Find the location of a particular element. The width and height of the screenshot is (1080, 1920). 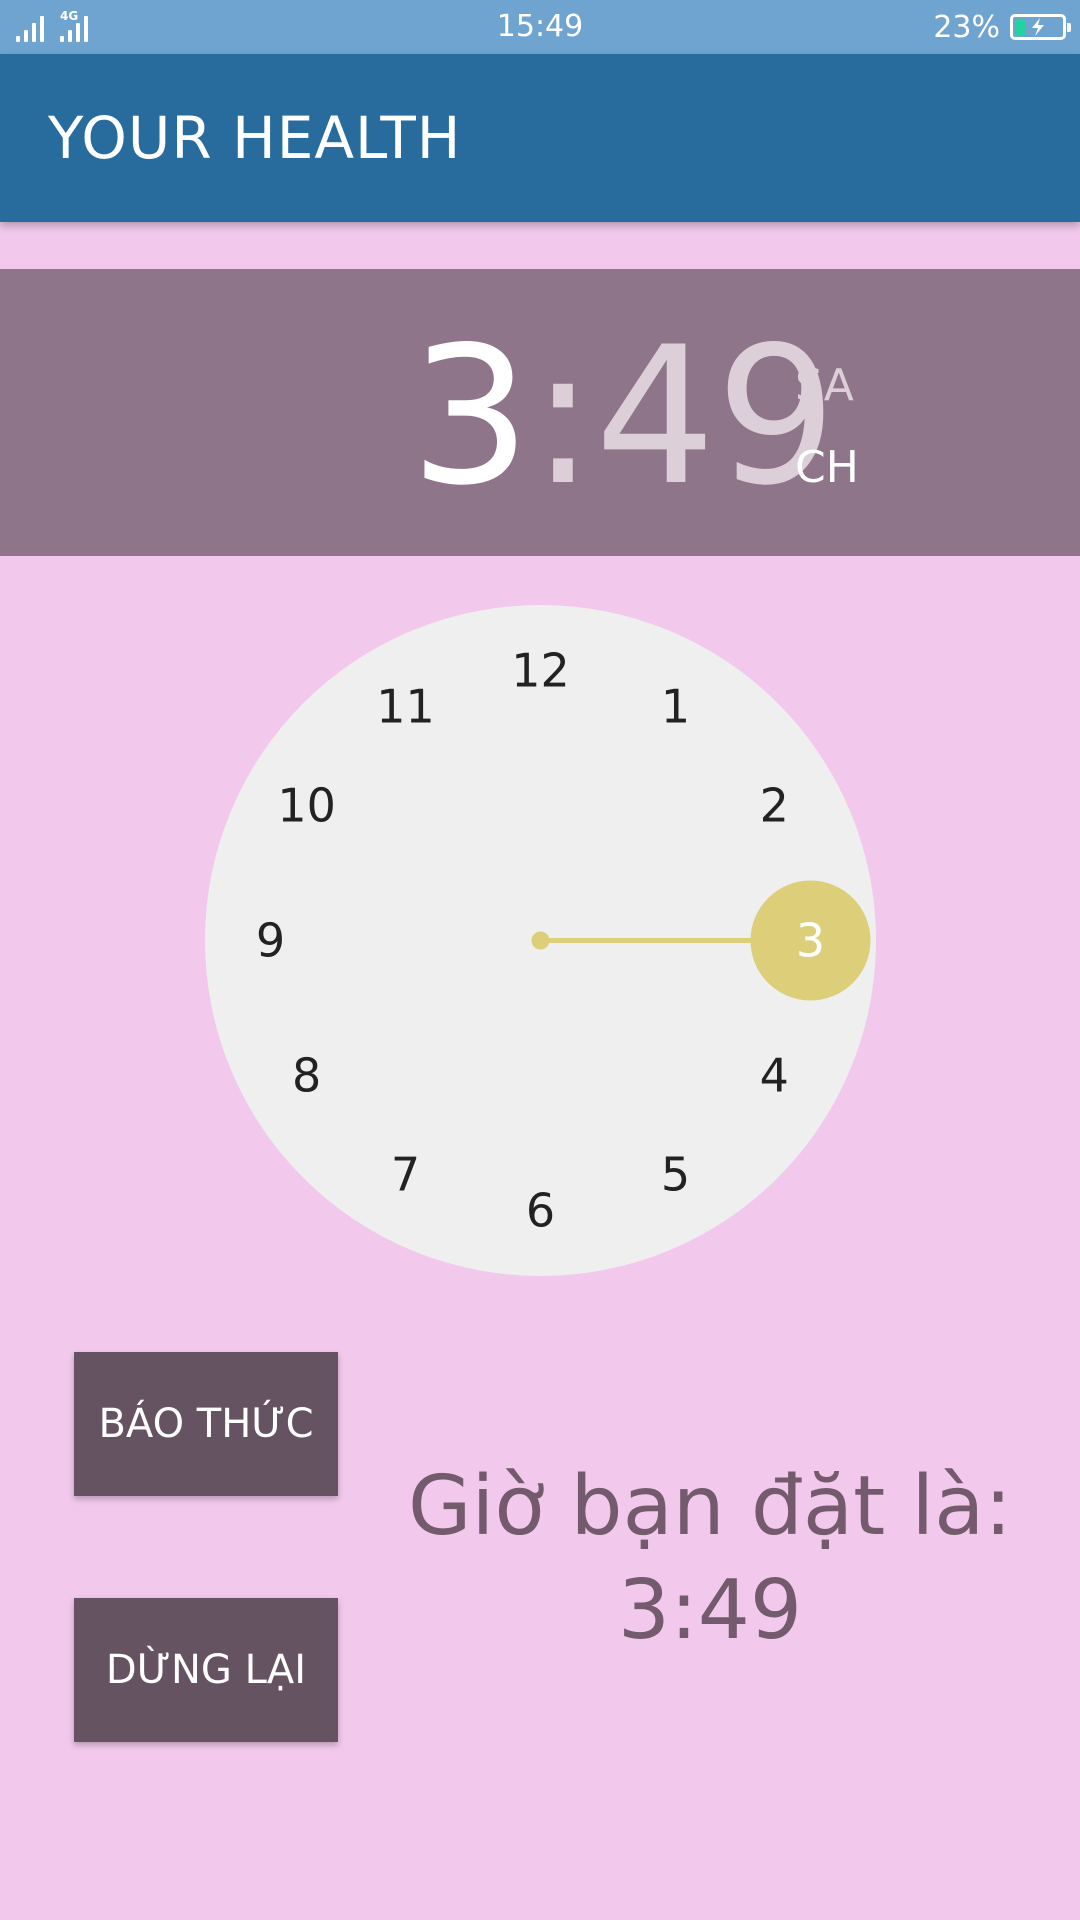

alarm-button: BÁO THỨC is located at coordinates (206, 1424).